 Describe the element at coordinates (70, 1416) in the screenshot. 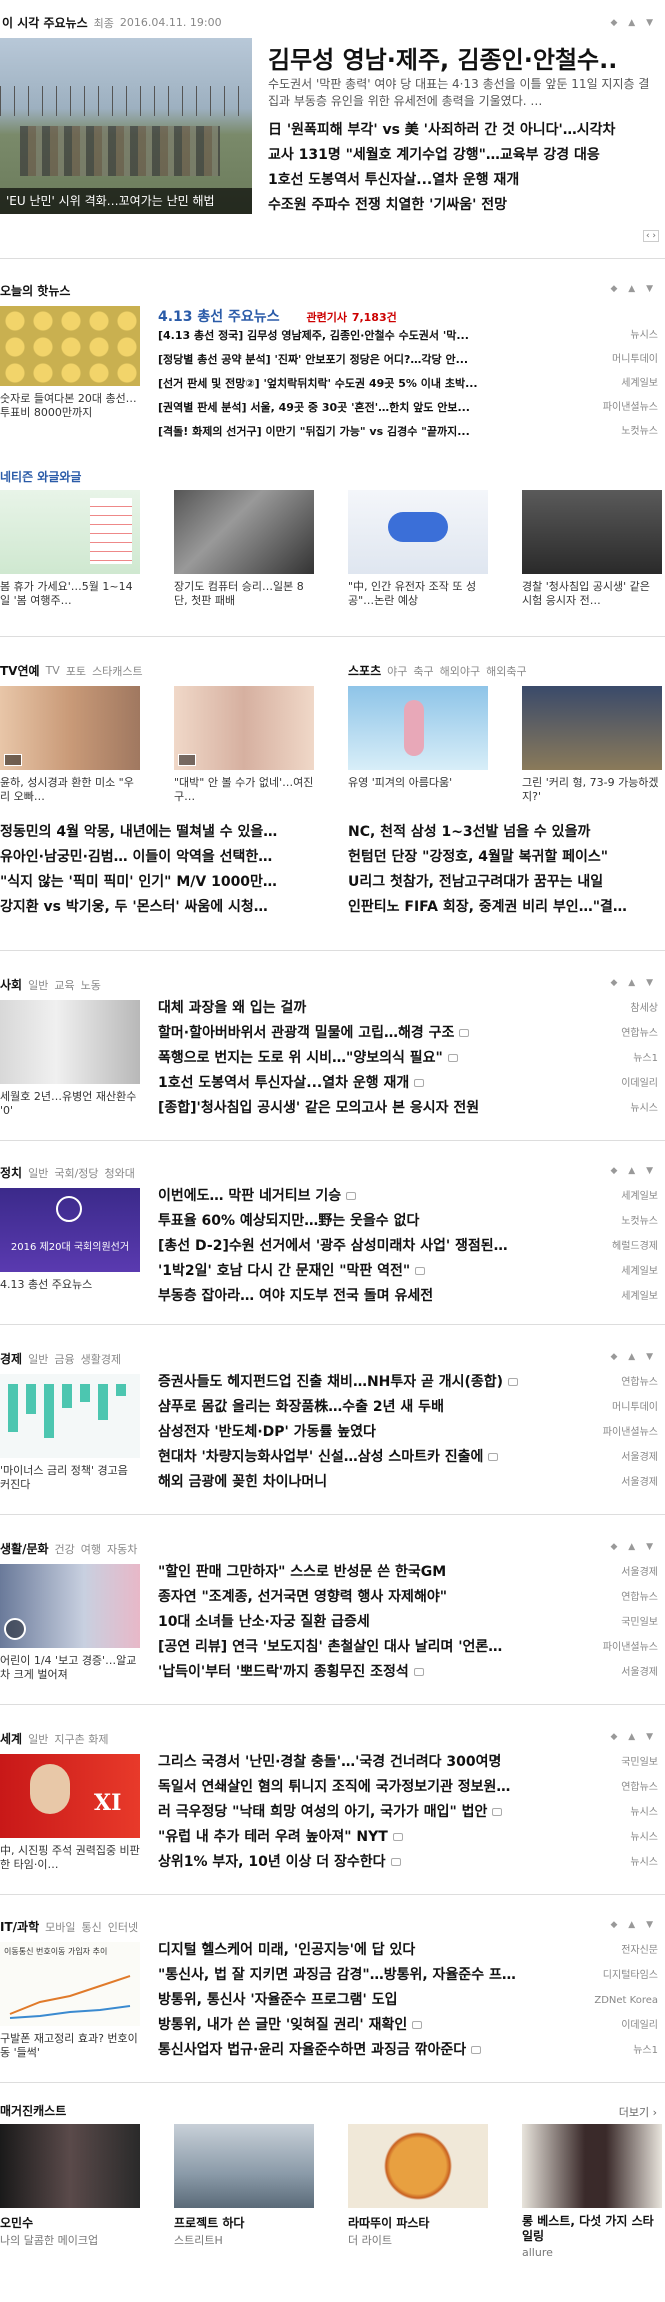

I see `economy-chart-photo` at that location.